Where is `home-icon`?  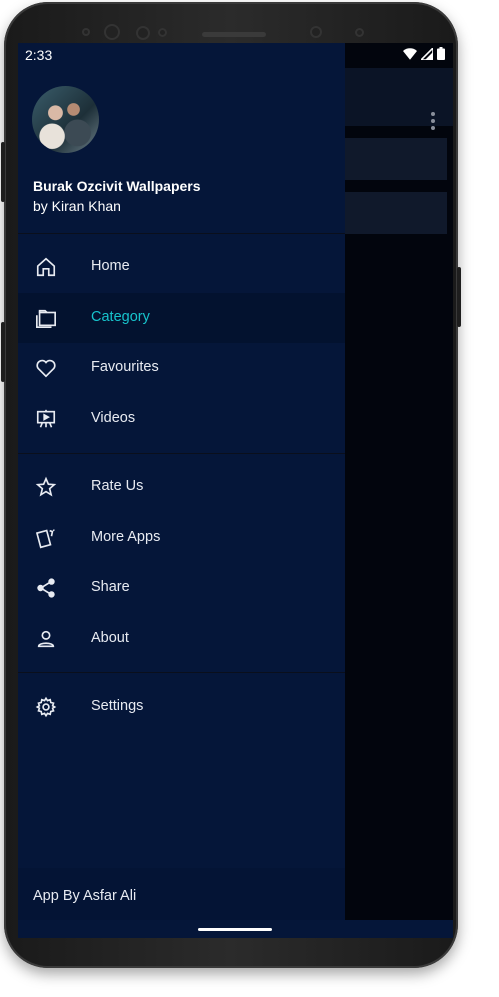
home-icon is located at coordinates (46, 267).